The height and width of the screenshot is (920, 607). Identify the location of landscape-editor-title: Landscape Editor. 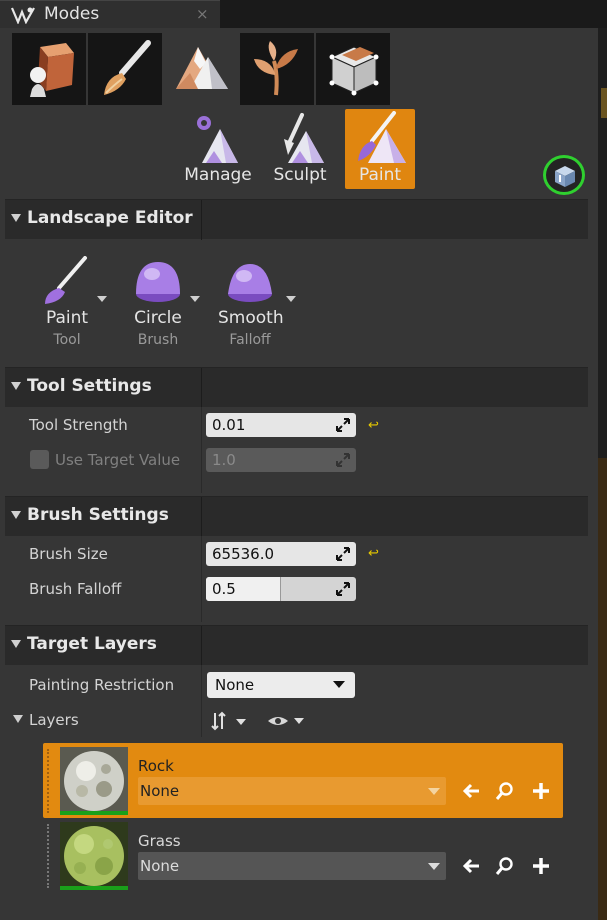
(110, 218).